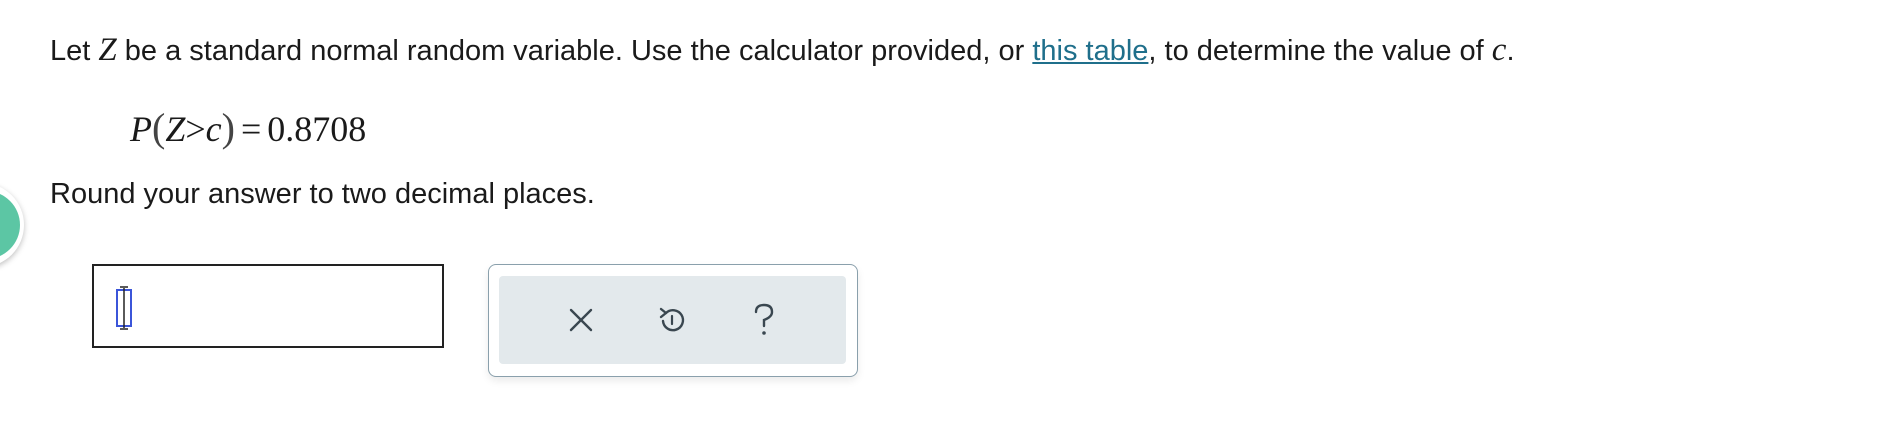 The image size is (1884, 436). Describe the element at coordinates (175, 129) in the screenshot. I see `eq-z: Z` at that location.